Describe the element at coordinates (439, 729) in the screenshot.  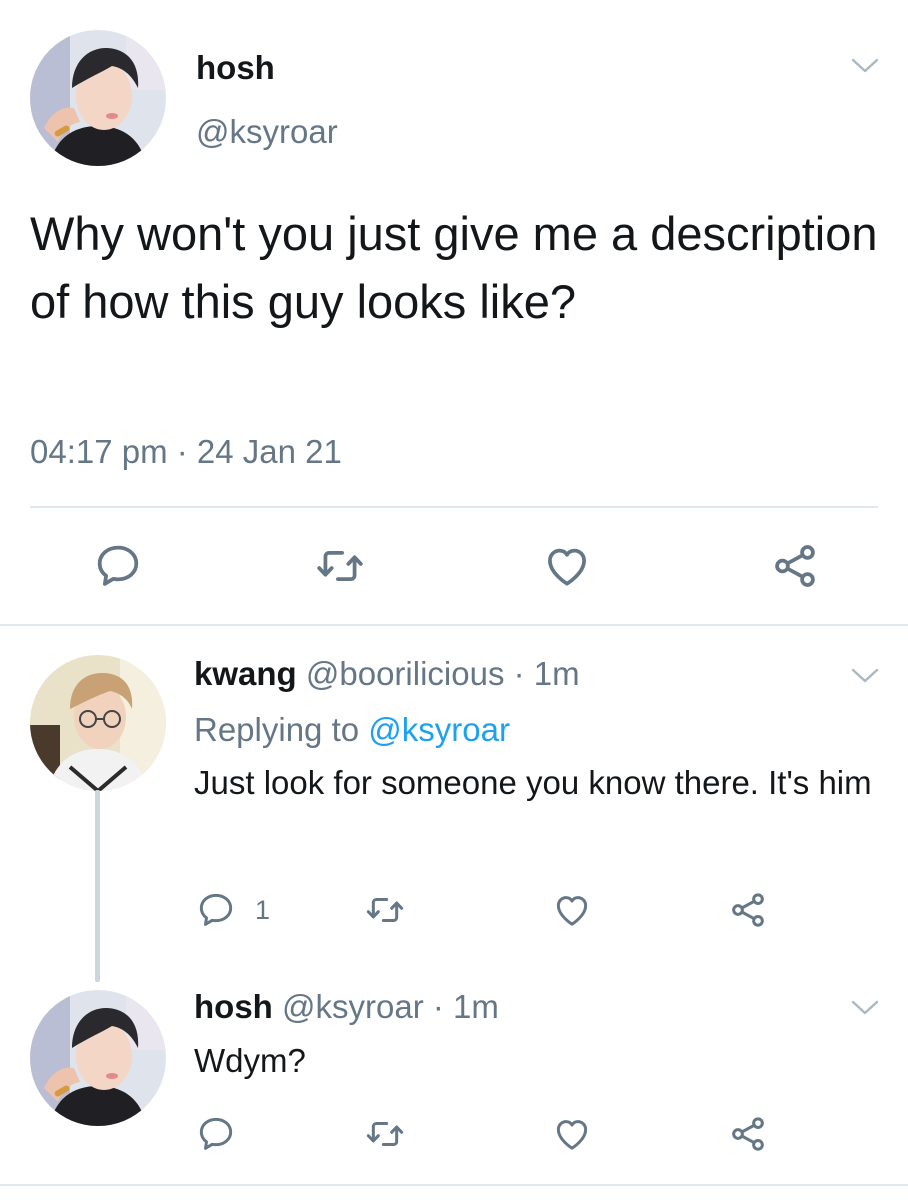
I see `mention-link: @ksyroar` at that location.